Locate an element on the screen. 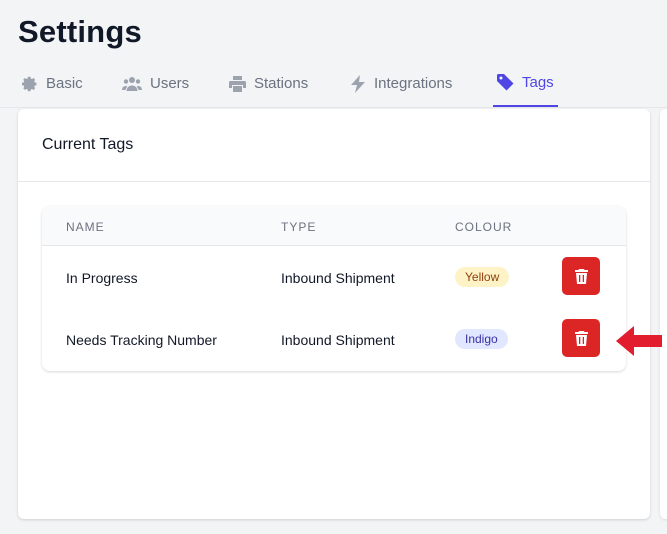  card-title: Current Tags is located at coordinates (334, 145).